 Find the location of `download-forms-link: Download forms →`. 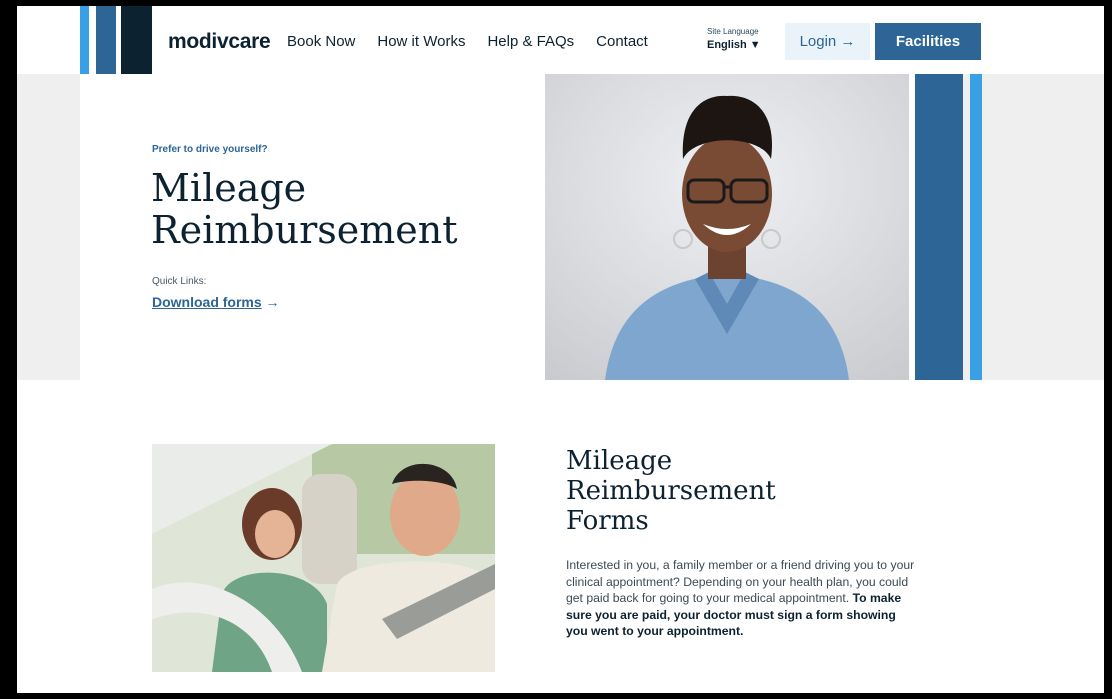

download-forms-link: Download forms → is located at coordinates (216, 302).